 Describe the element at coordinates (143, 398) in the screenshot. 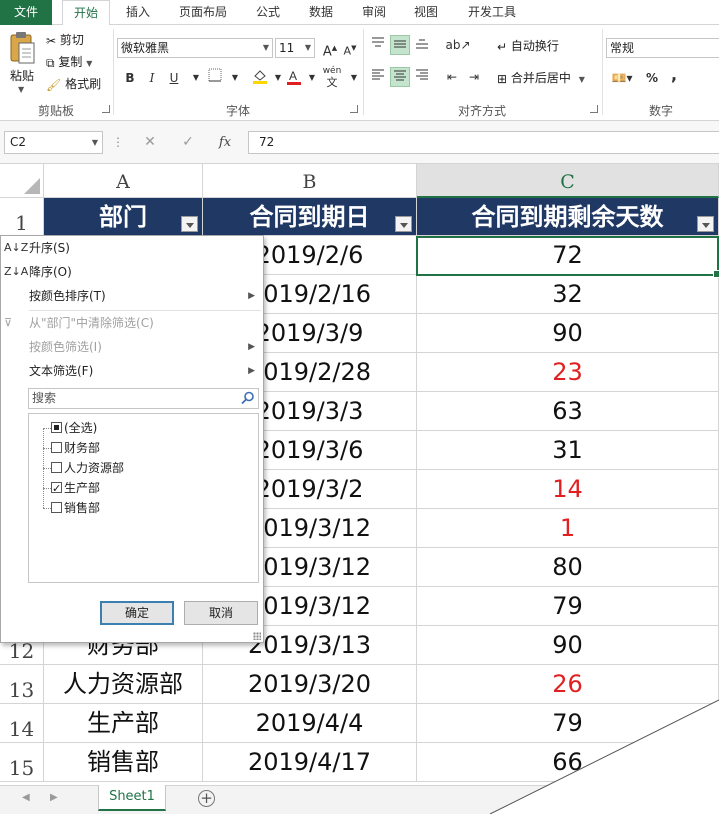

I see `filter-search-input: 搜索` at that location.